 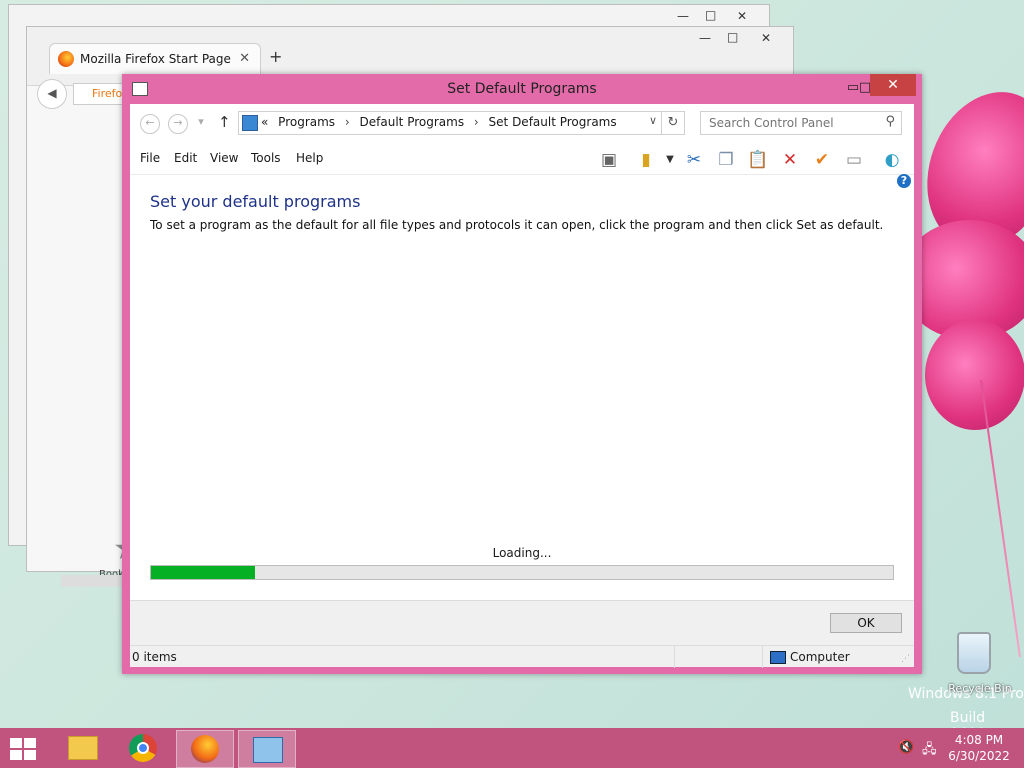 What do you see at coordinates (201, 123) in the screenshot?
I see `recent-locations-icon: ▾` at bounding box center [201, 123].